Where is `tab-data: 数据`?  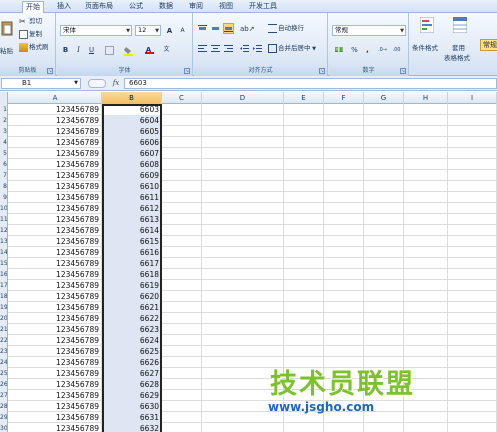
tab-data: 数据 is located at coordinates (166, 7).